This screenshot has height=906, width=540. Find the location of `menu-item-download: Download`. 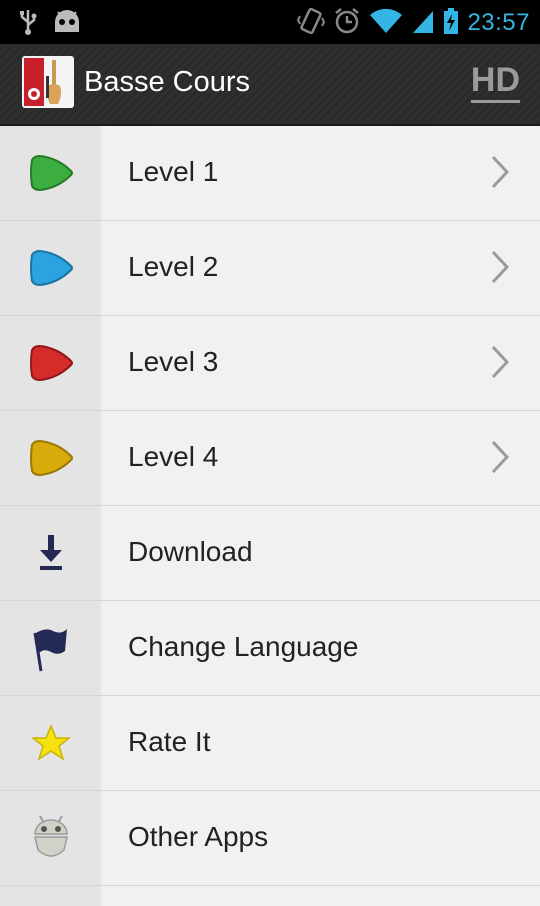

menu-item-download: Download is located at coordinates (270, 553).